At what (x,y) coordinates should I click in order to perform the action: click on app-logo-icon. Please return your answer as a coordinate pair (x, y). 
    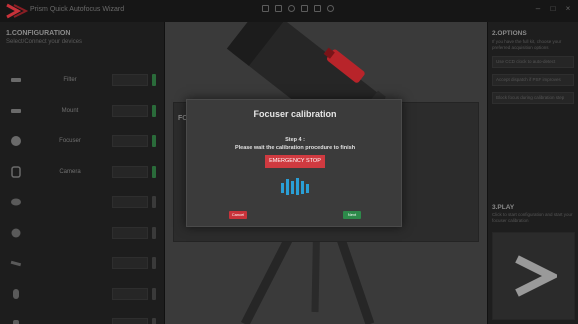
    Looking at the image, I should click on (17, 11).